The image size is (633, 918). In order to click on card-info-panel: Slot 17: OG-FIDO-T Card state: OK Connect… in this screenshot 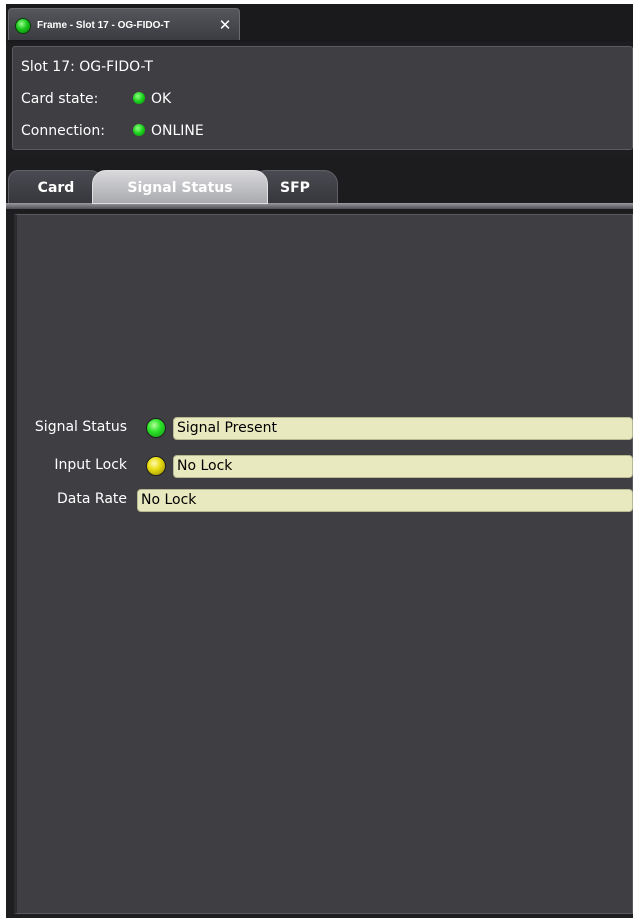, I will do `click(322, 98)`.